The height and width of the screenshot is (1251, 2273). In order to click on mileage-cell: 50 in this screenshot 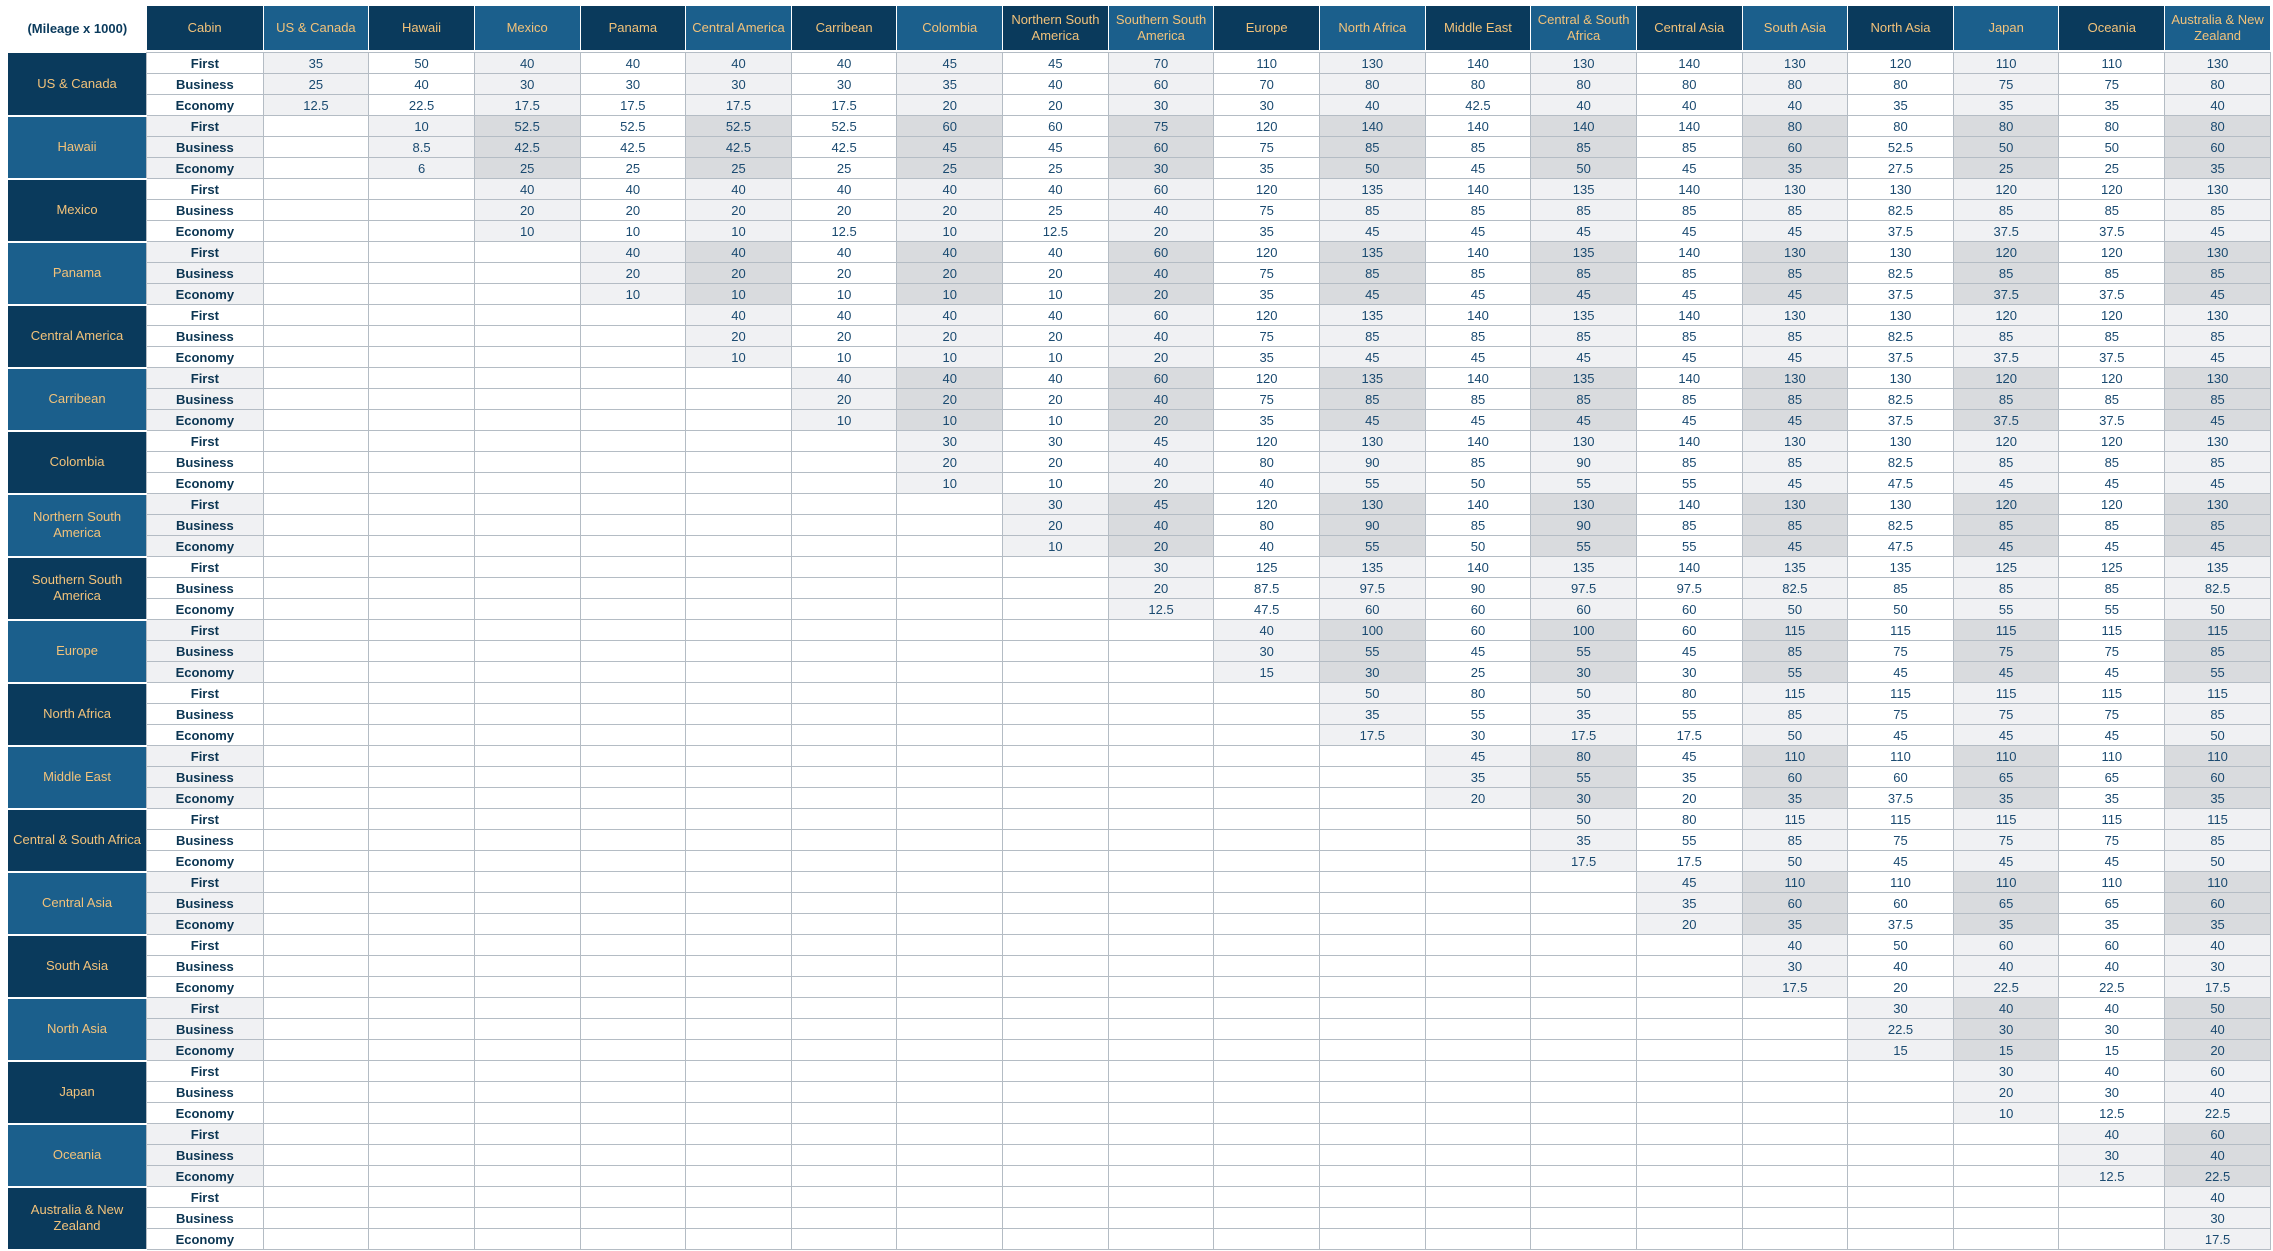, I will do `click(1372, 693)`.